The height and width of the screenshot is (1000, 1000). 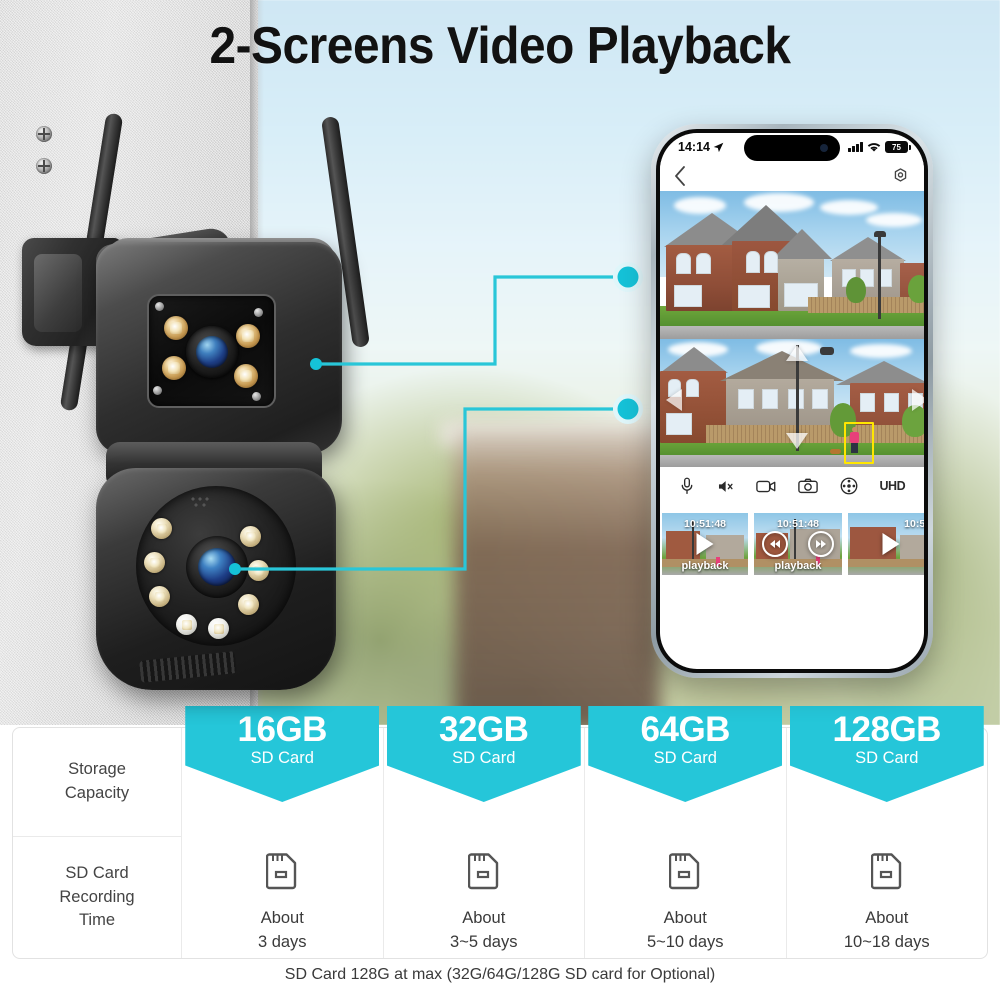 I want to click on capacity-pennant: 32GB SD Card, so click(x=483, y=754).